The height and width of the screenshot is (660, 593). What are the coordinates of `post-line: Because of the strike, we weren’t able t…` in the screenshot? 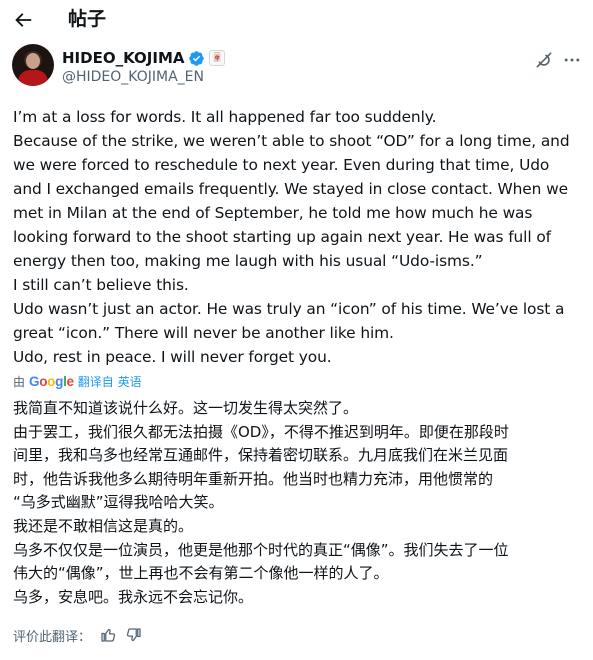 It's located at (291, 141).